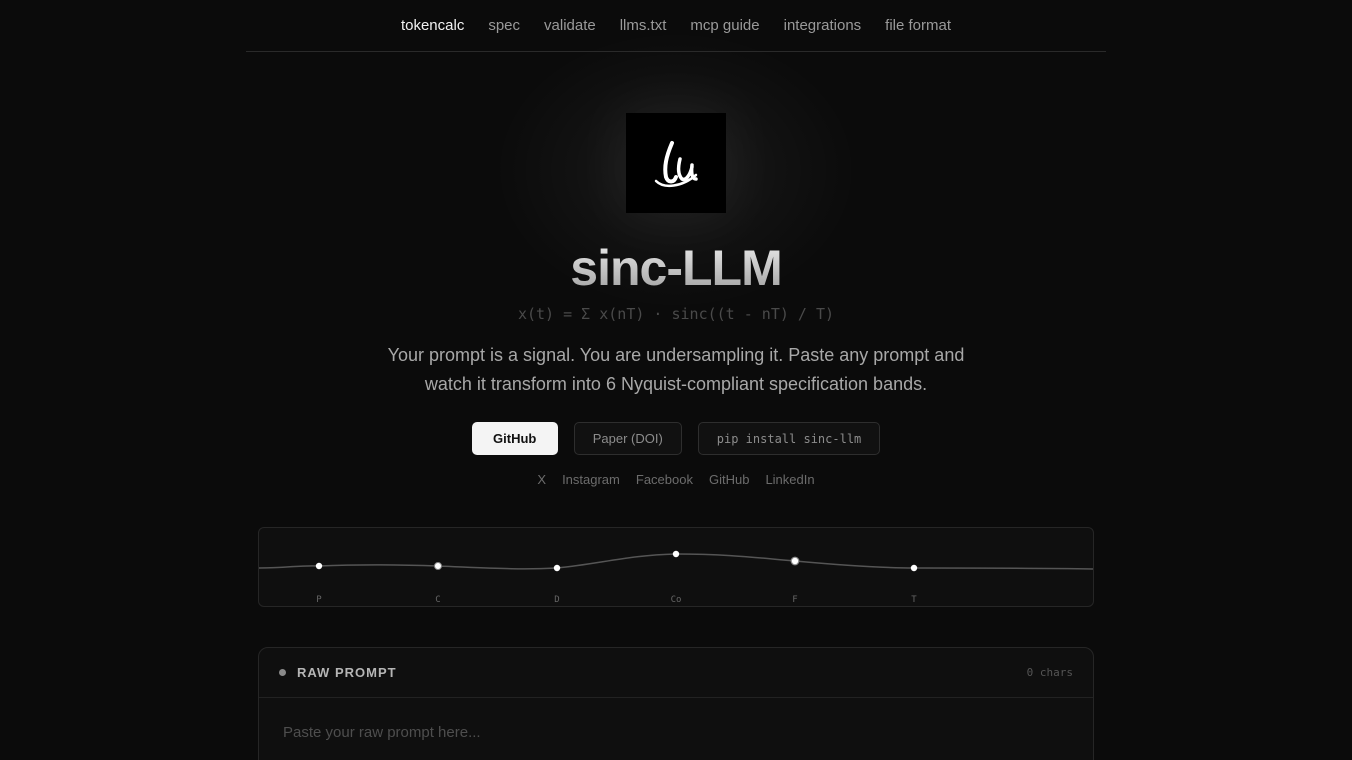 Image resolution: width=1352 pixels, height=760 pixels. What do you see at coordinates (676, 554) in the screenshot?
I see `band-point-co` at bounding box center [676, 554].